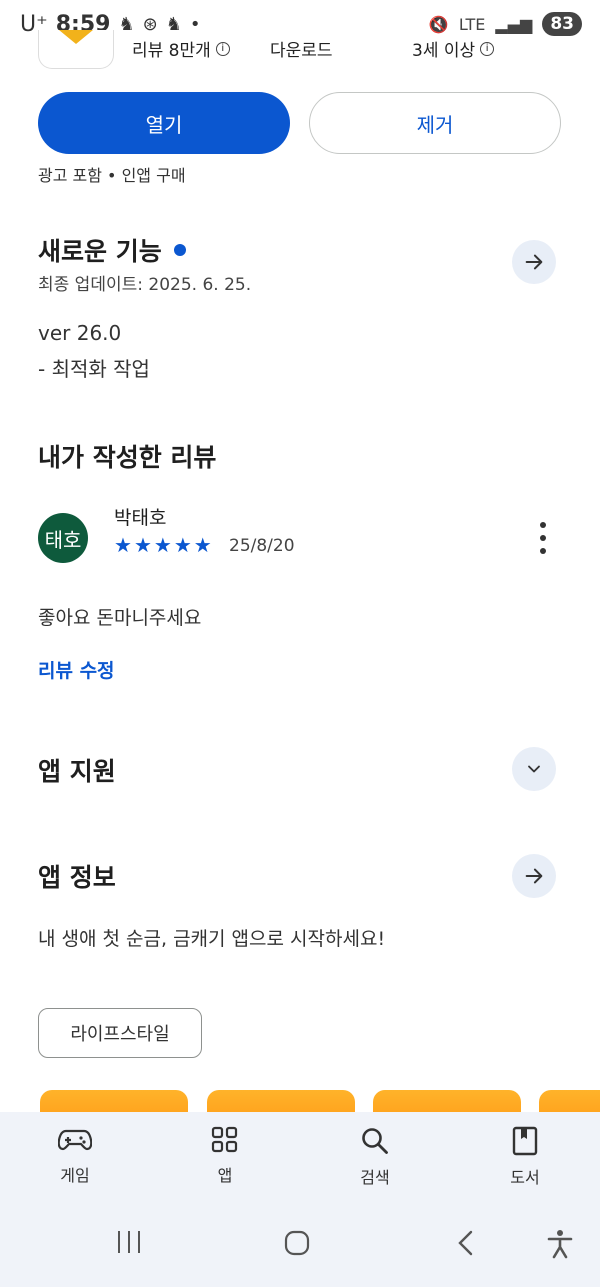 This screenshot has height=1287, width=600. Describe the element at coordinates (140, 518) in the screenshot. I see `reviewer-name: 박태호` at that location.